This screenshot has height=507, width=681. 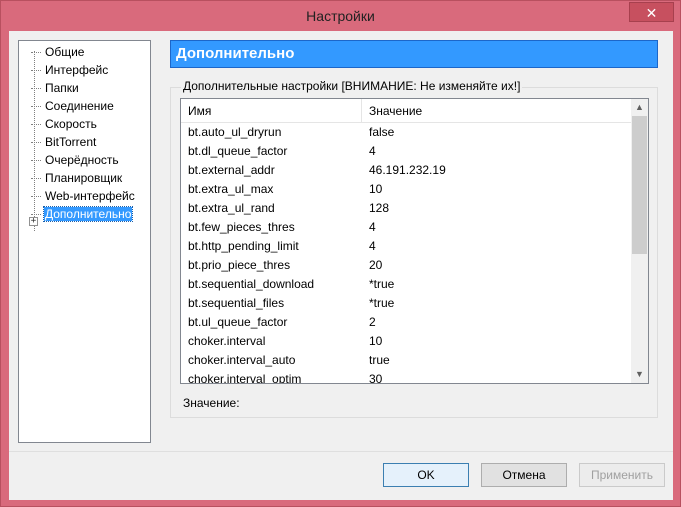 I want to click on tree-item-scheduler: Планировщик, so click(x=77, y=178).